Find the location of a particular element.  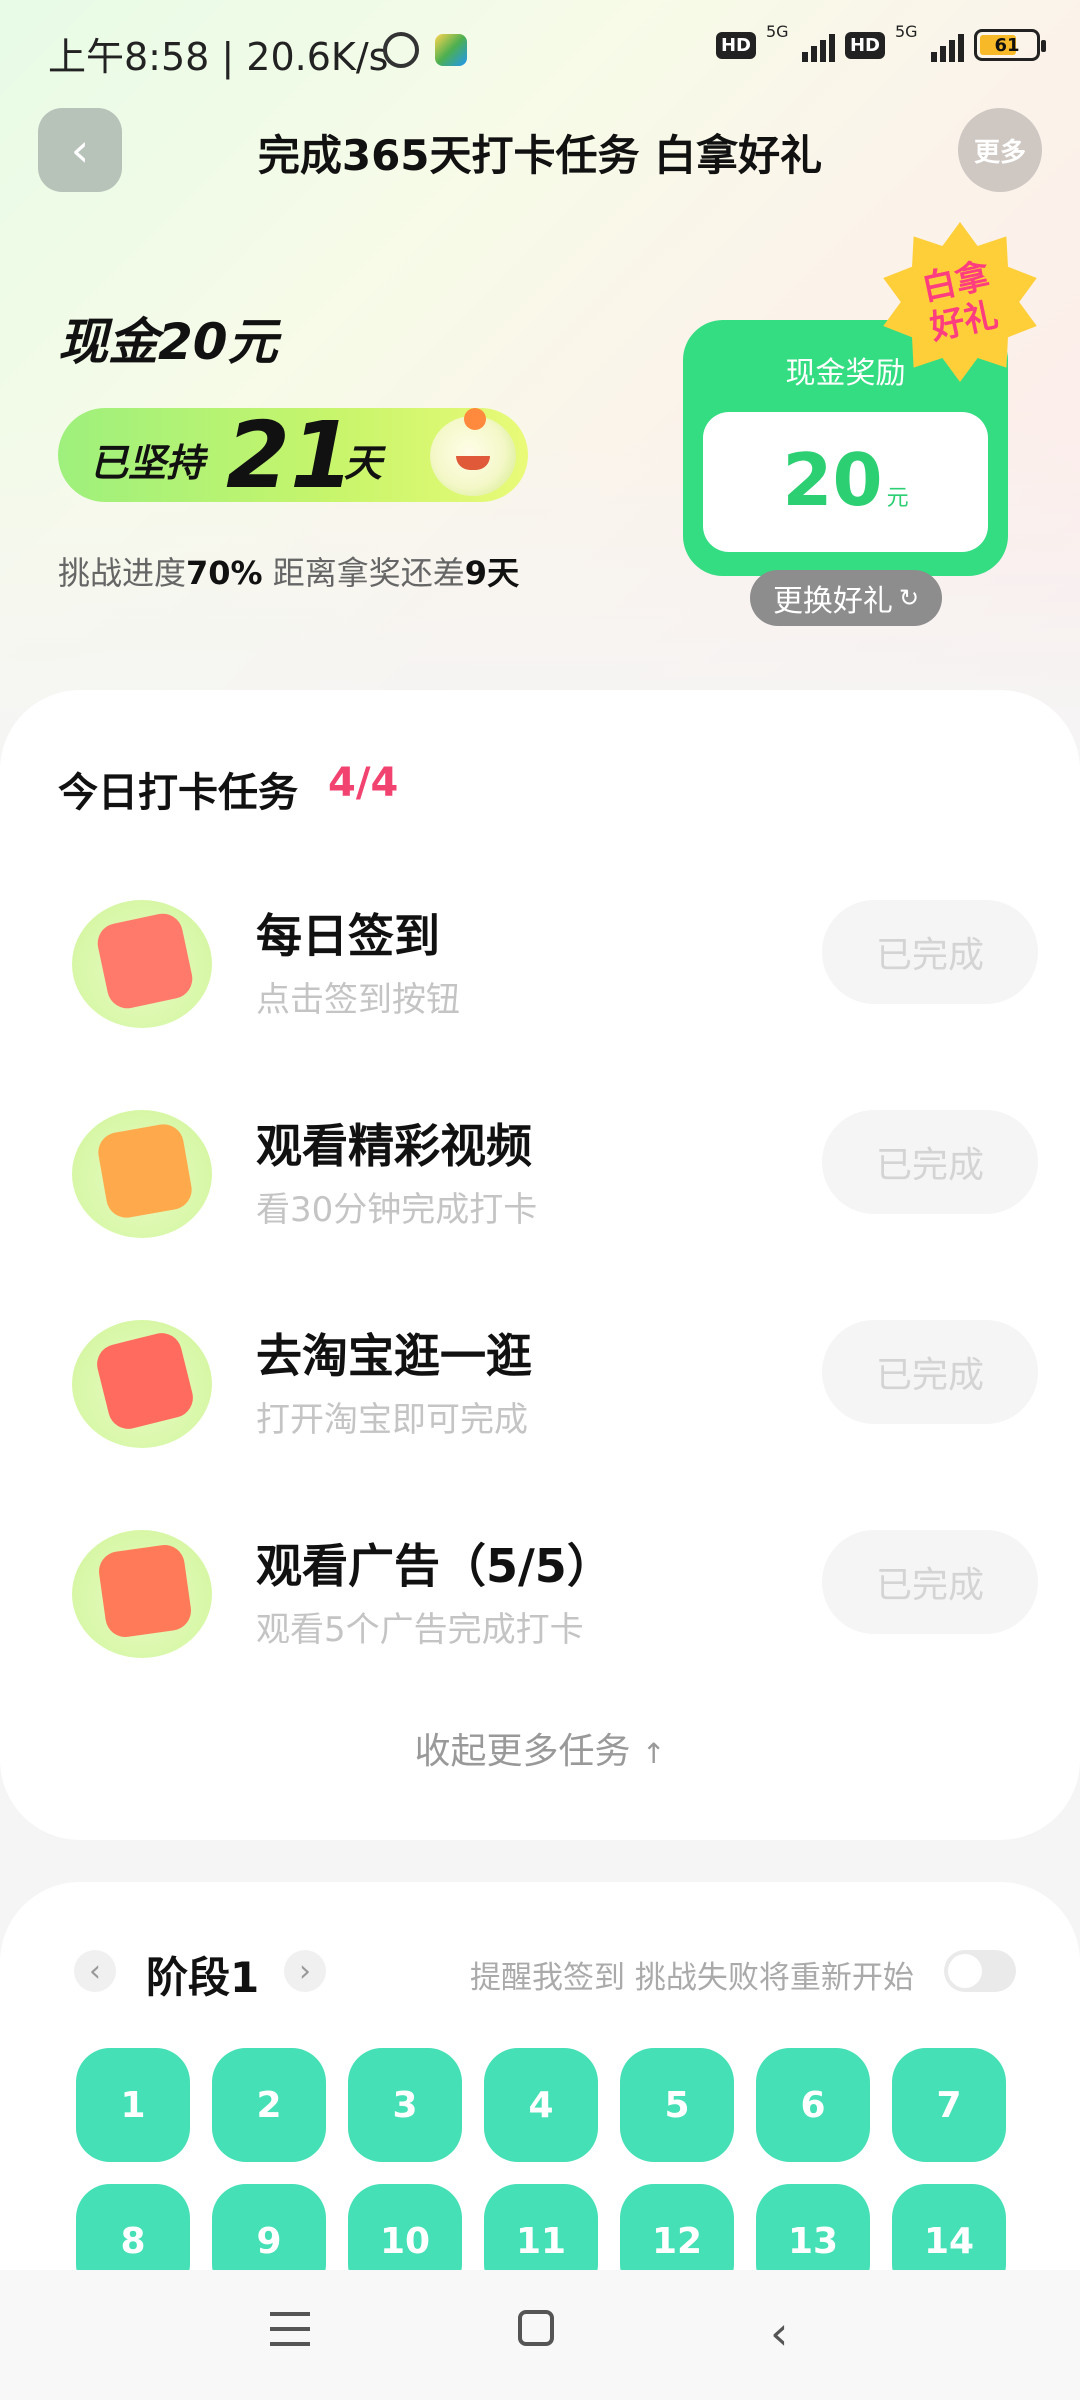

day-cell: 1 is located at coordinates (133, 2105).